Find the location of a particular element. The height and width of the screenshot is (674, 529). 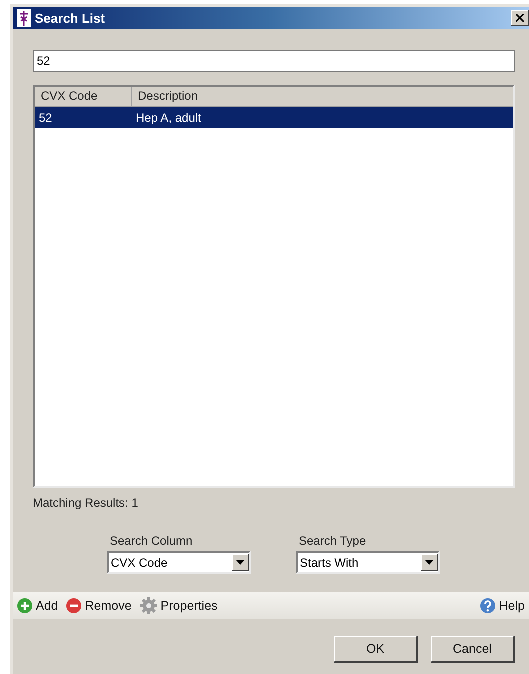

window-title: Search List is located at coordinates (70, 18).